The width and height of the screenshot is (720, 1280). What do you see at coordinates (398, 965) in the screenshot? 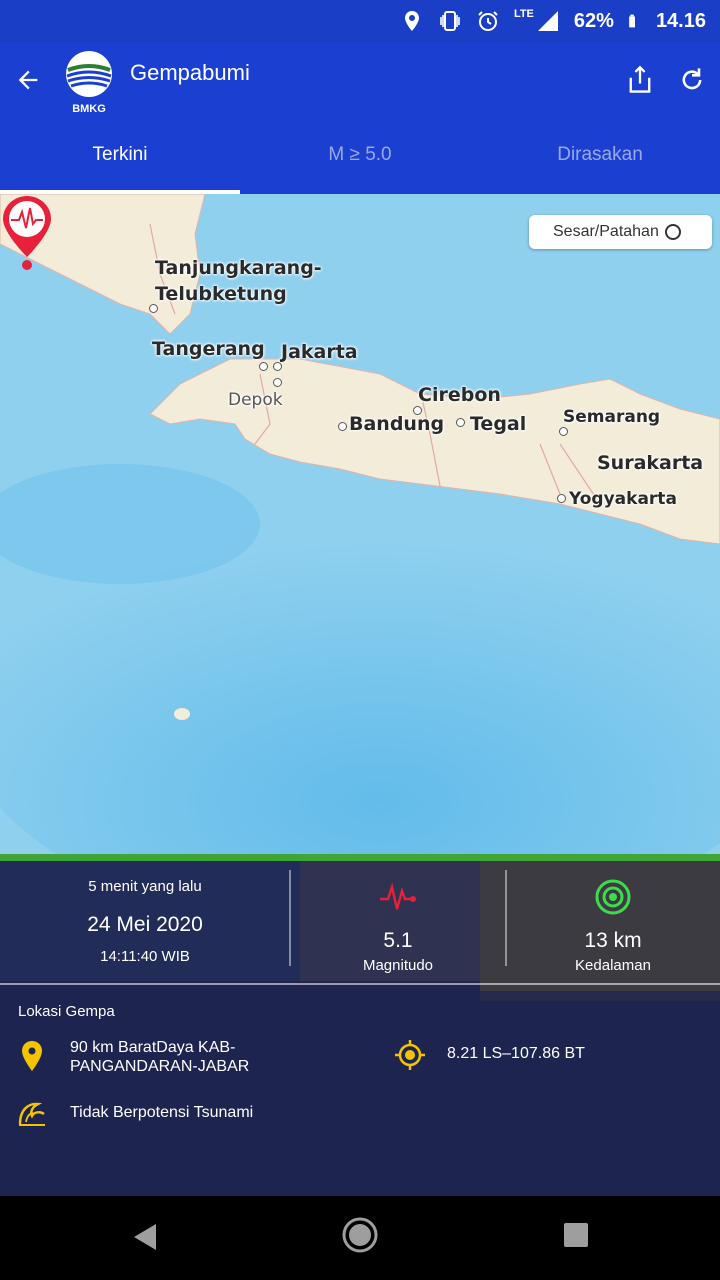
I see `magnitude-label: Magnitudo` at bounding box center [398, 965].